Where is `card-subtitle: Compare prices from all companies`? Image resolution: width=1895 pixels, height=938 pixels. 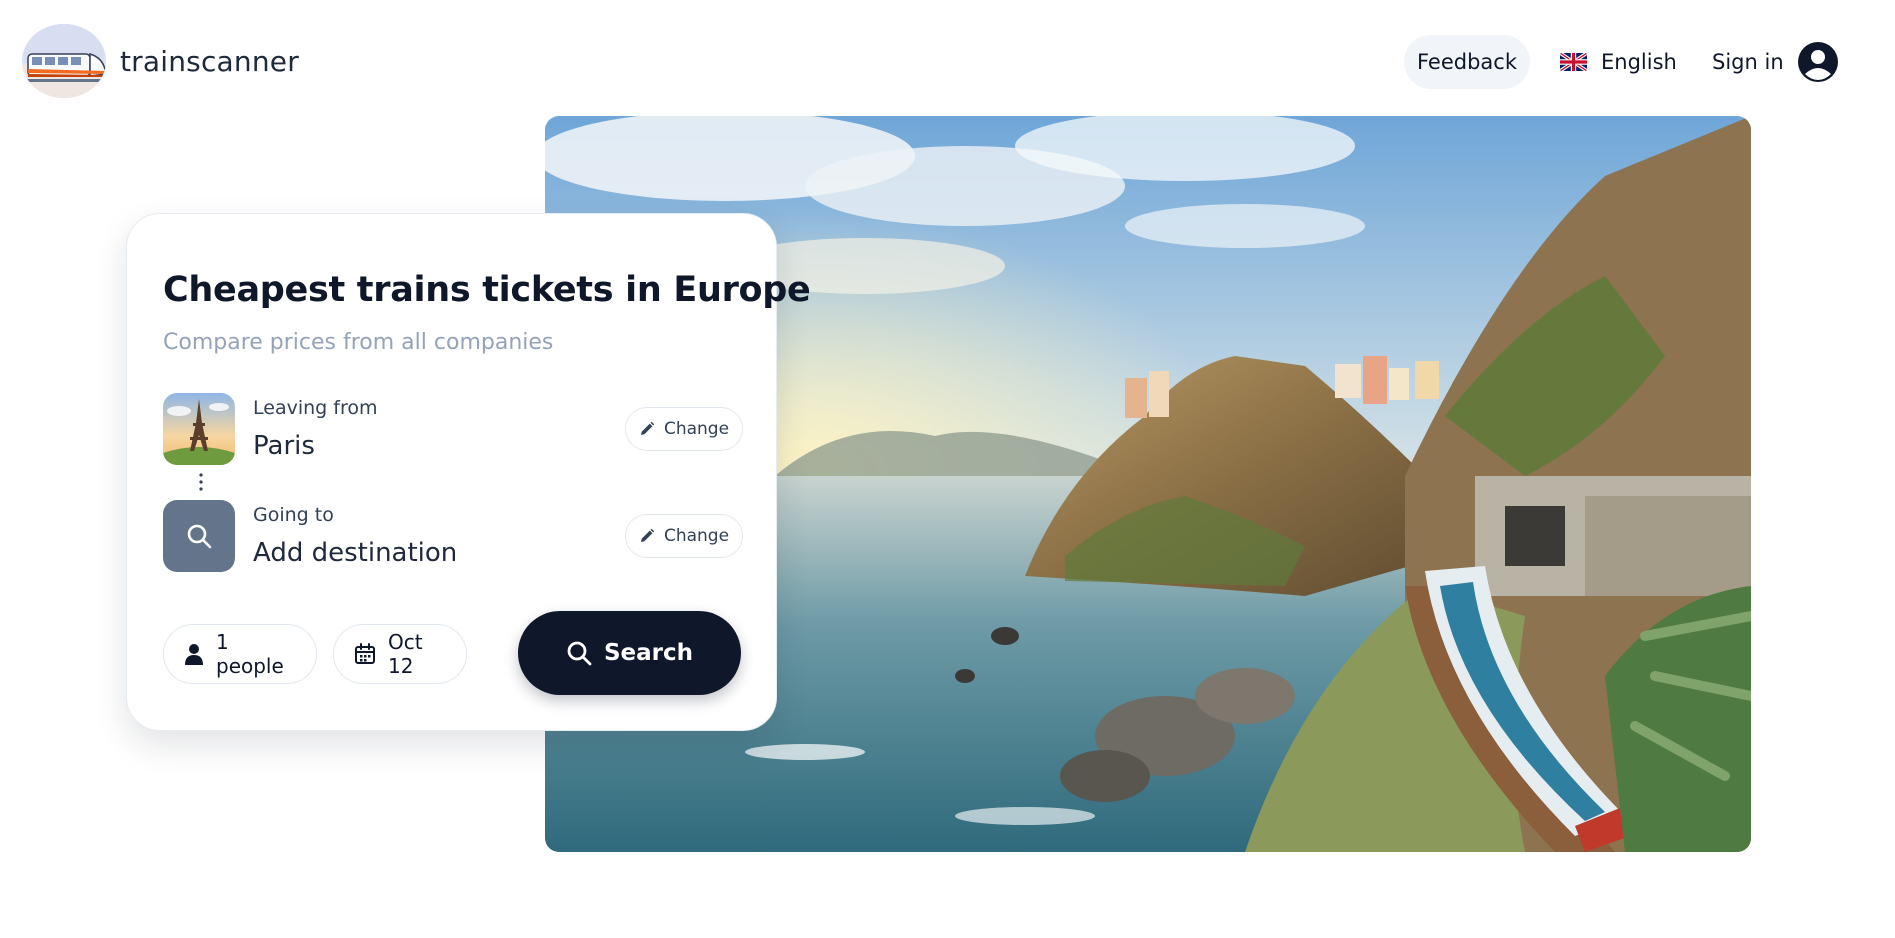
card-subtitle: Compare prices from all companies is located at coordinates (358, 342).